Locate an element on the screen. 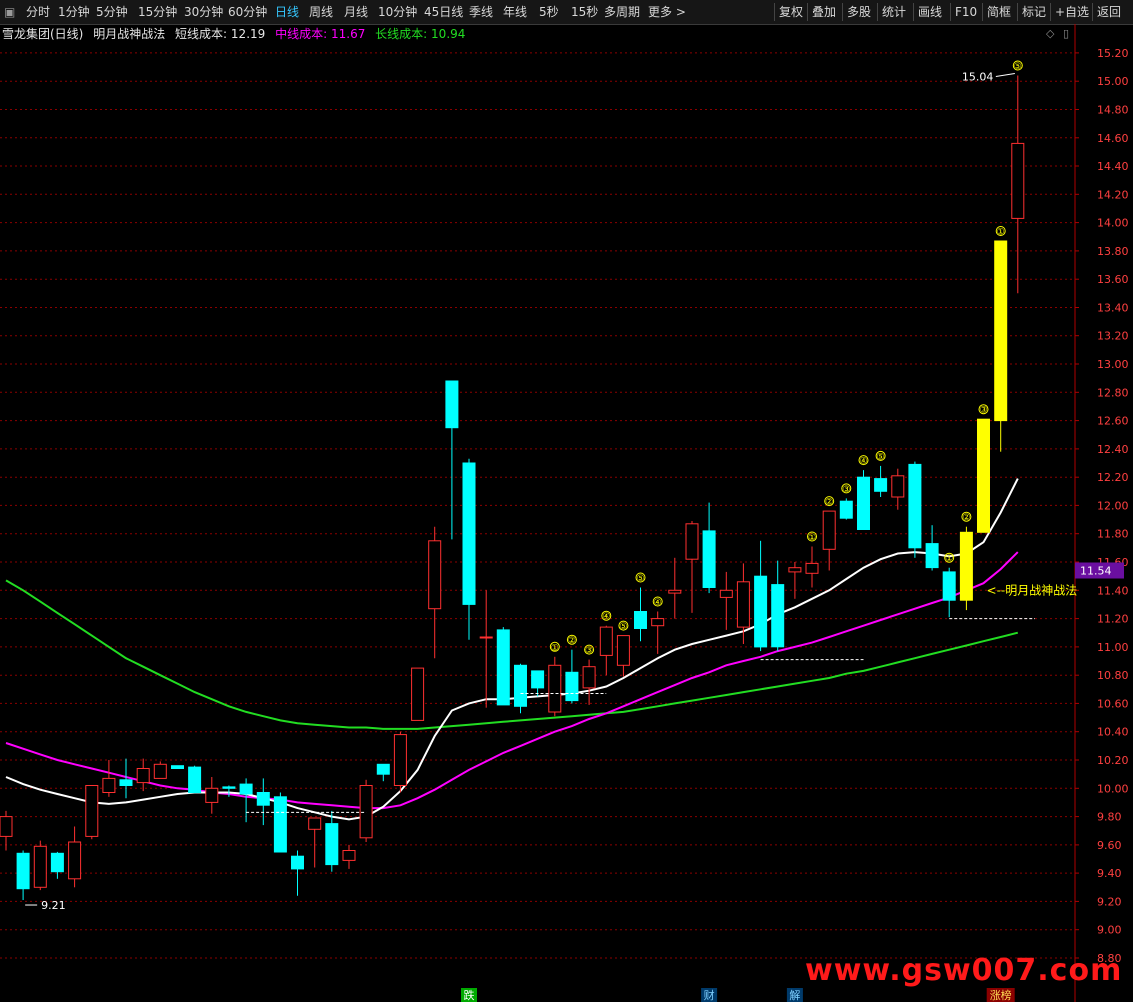 This screenshot has height=1002, width=1133. period-tab-15: 多周期 is located at coordinates (622, 12).